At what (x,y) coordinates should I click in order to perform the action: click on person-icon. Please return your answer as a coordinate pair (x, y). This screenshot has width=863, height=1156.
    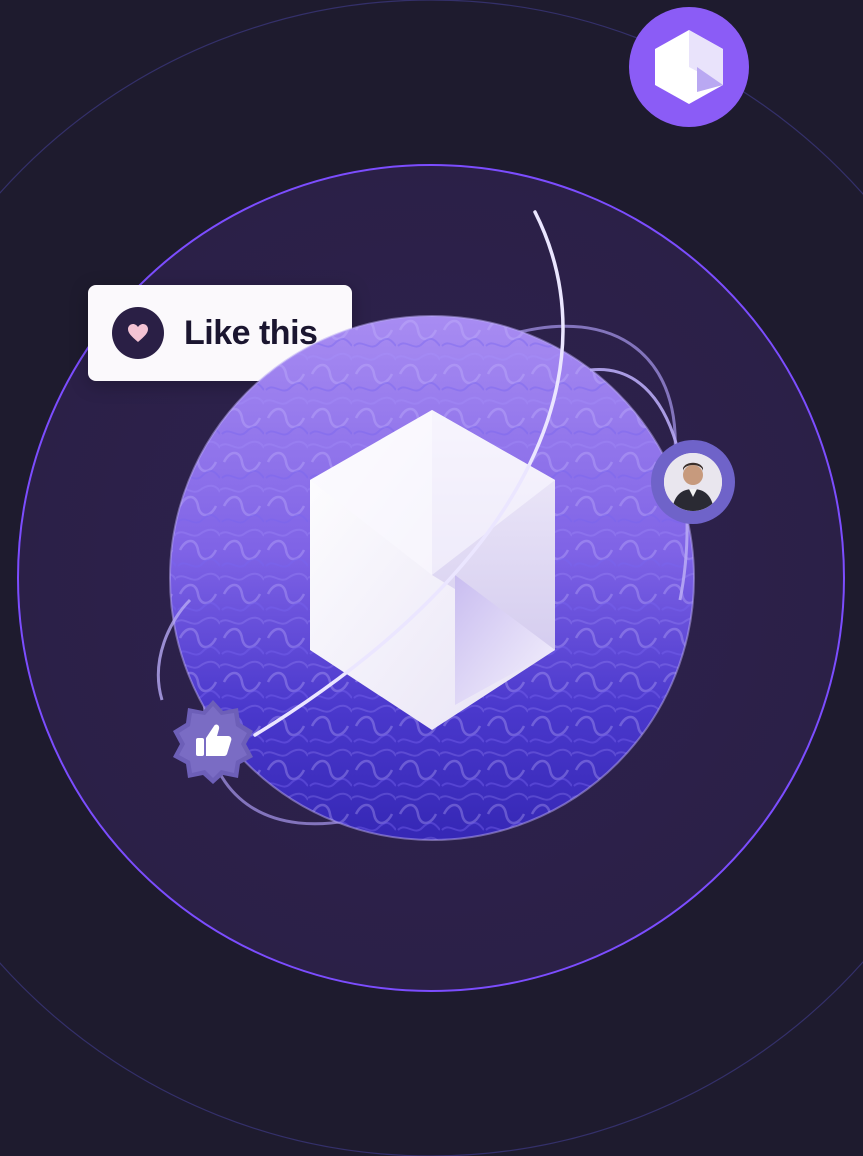
    Looking at the image, I should click on (693, 482).